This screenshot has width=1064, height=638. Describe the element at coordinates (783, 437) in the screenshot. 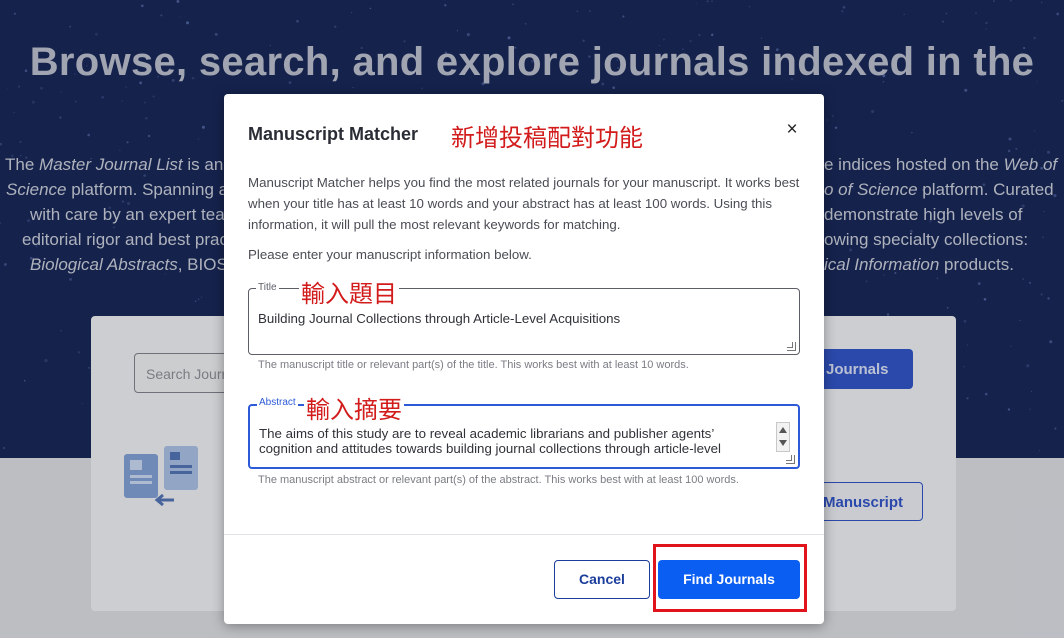

I see `scroll-arrows-icon` at that location.